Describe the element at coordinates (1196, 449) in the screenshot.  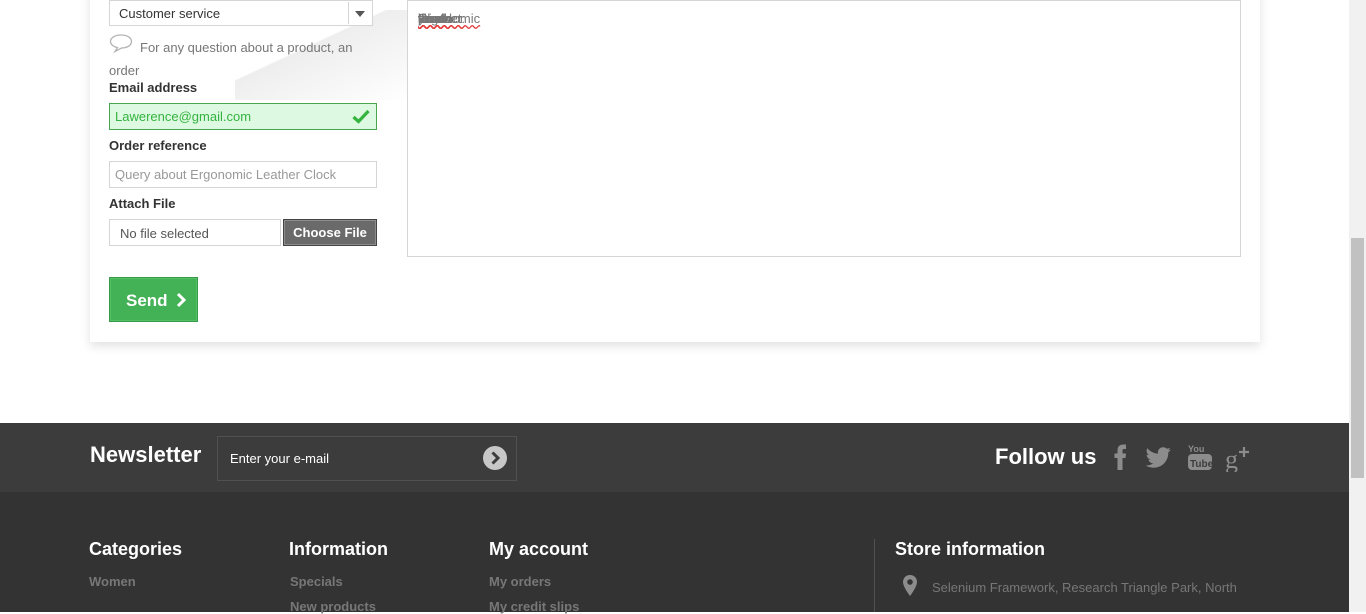
I see `svg-text: You` at that location.